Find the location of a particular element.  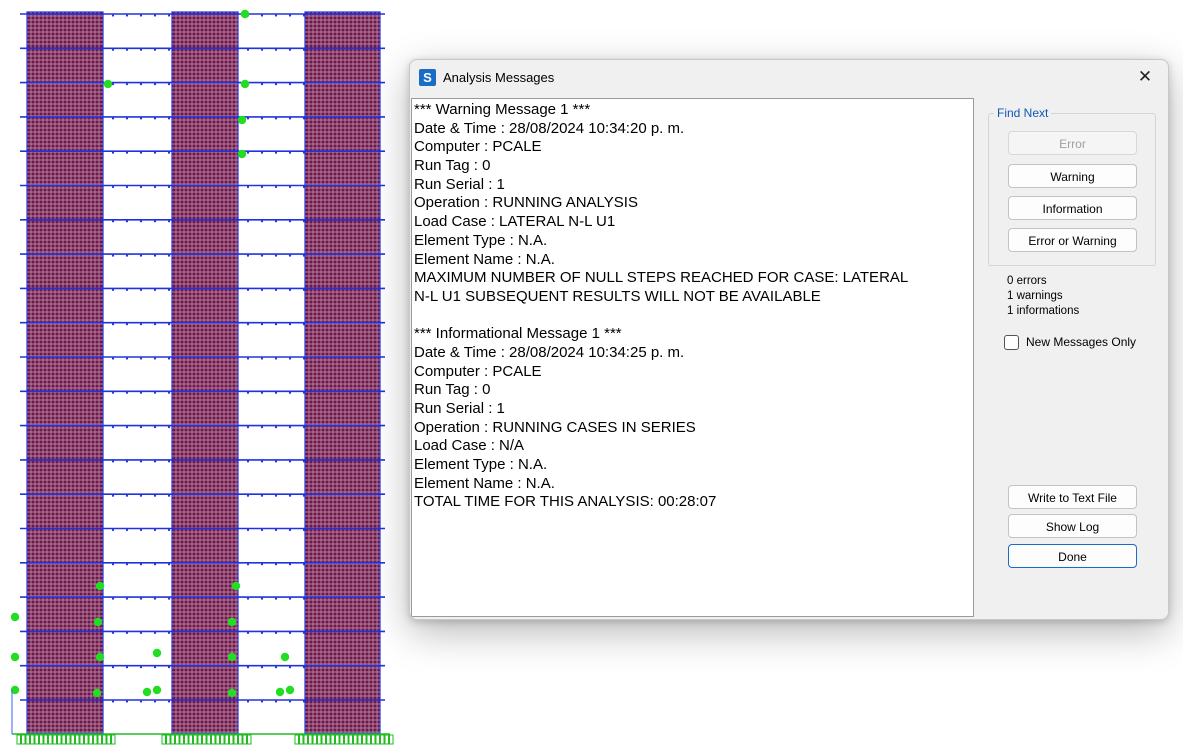

app-icon: S is located at coordinates (427, 77).